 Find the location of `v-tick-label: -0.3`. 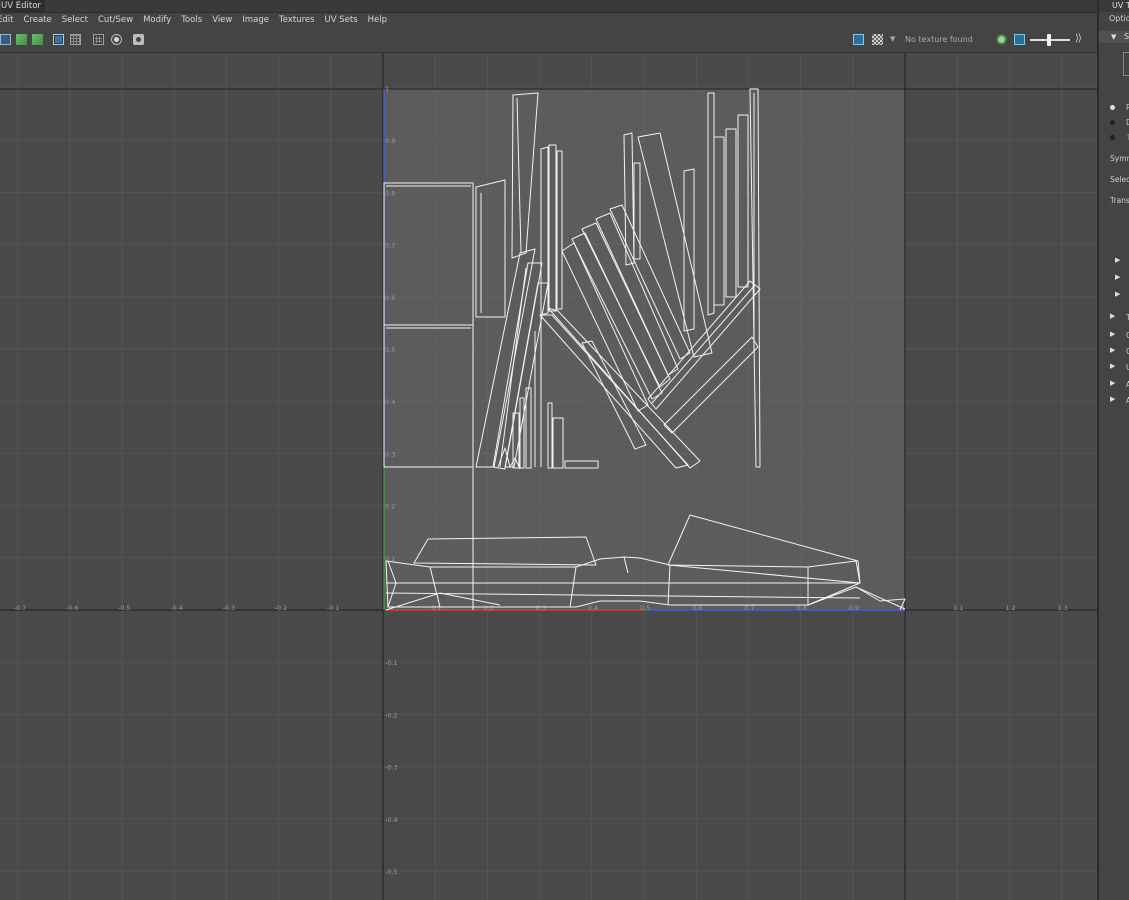

v-tick-label: -0.3 is located at coordinates (391, 768).